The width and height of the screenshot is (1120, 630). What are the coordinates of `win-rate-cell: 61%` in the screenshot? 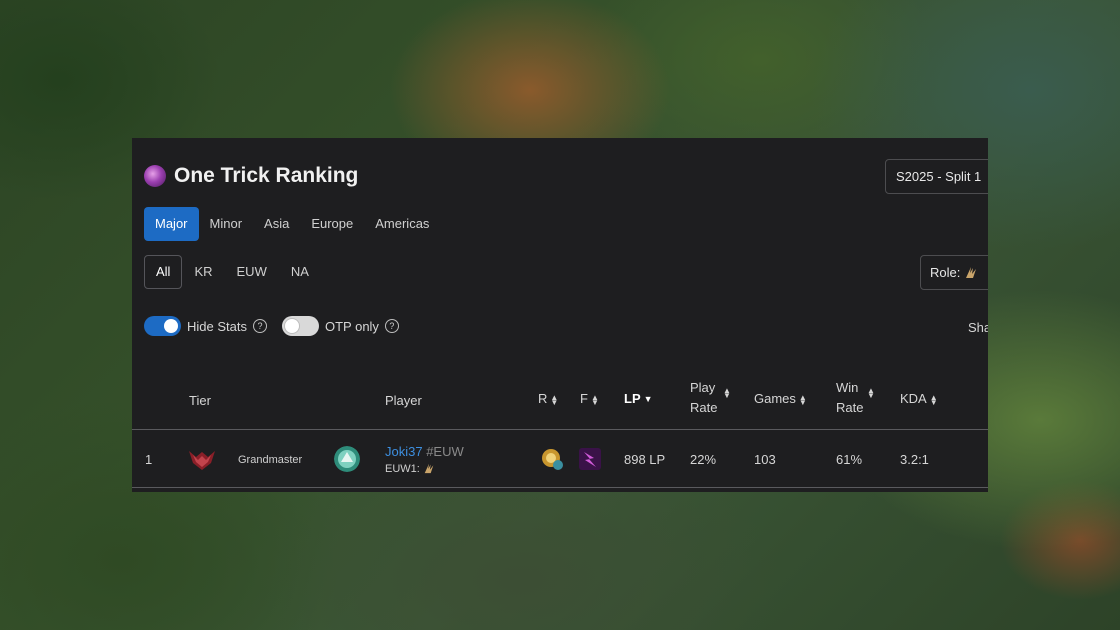 It's located at (849, 459).